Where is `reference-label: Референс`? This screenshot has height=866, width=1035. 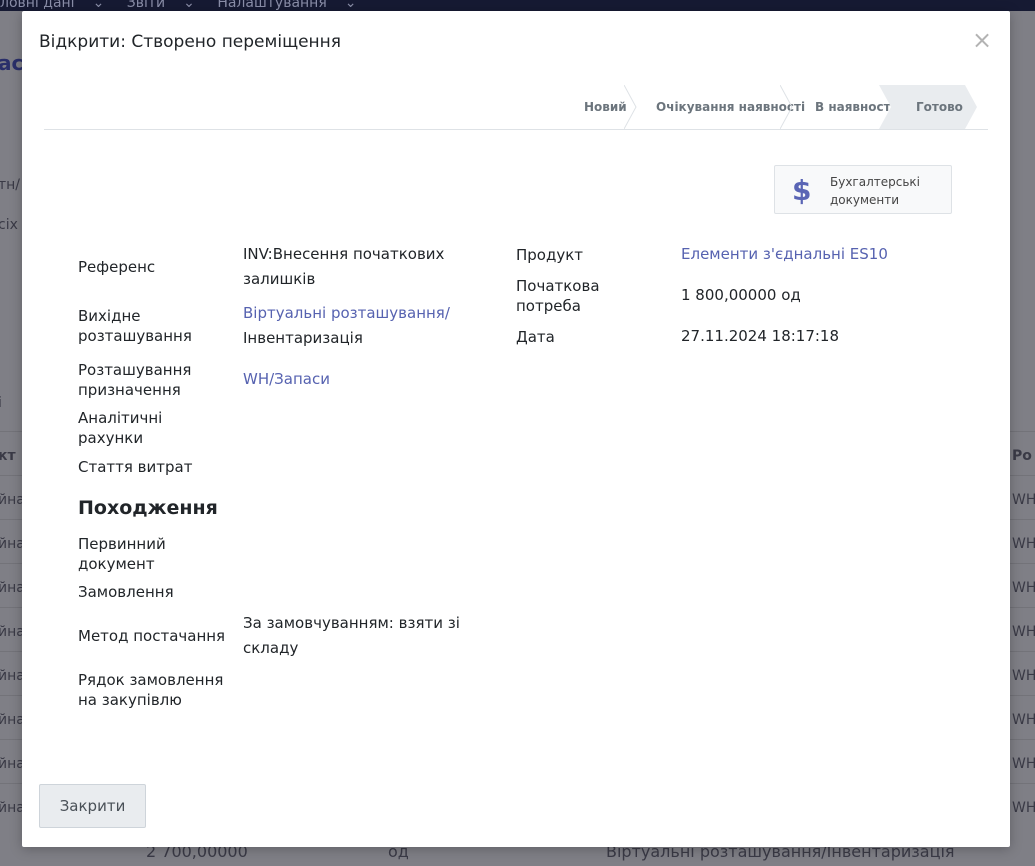 reference-label: Референс is located at coordinates (117, 267).